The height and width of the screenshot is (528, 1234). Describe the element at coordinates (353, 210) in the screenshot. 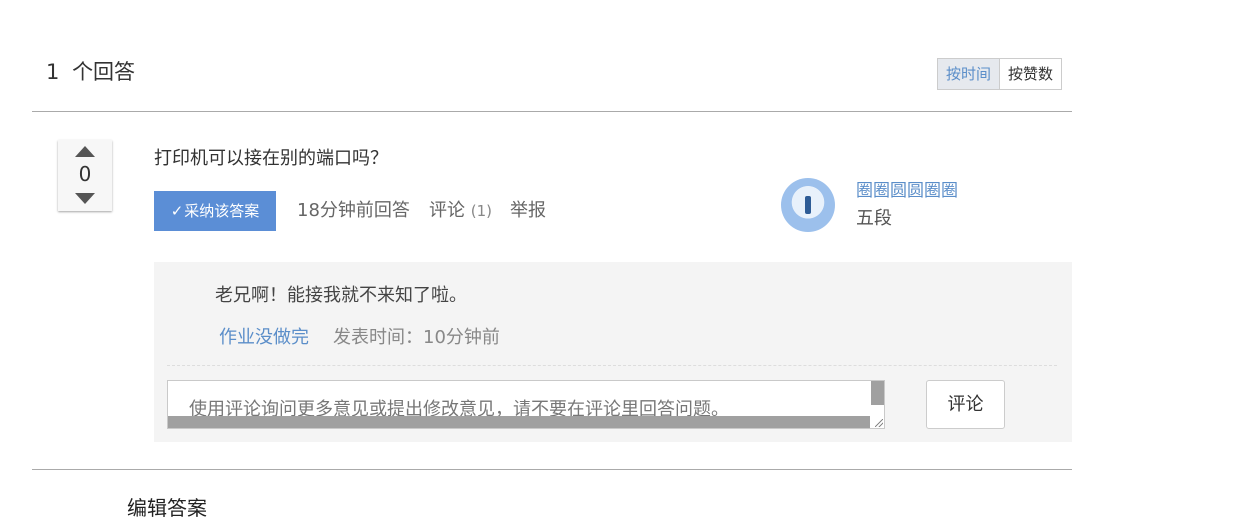

I see `answer-time: 18分钟前回答` at that location.